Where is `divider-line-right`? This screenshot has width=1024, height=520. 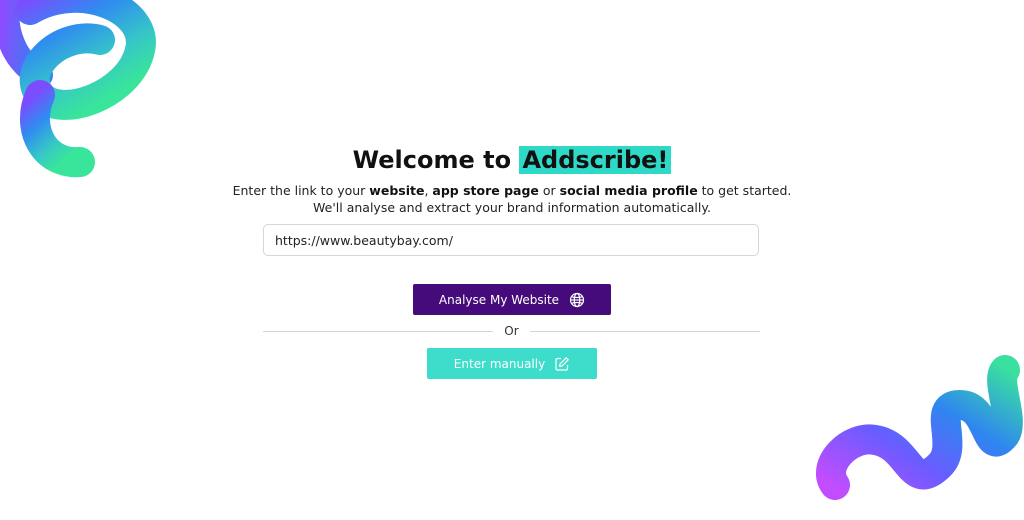
divider-line-right is located at coordinates (645, 331).